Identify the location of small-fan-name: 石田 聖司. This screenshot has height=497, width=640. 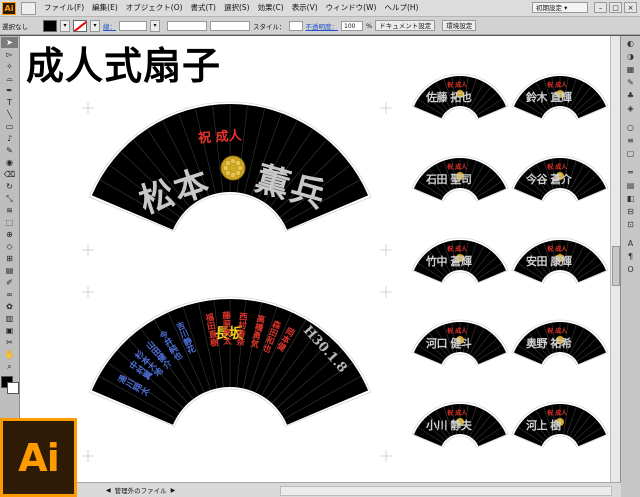
(449, 179).